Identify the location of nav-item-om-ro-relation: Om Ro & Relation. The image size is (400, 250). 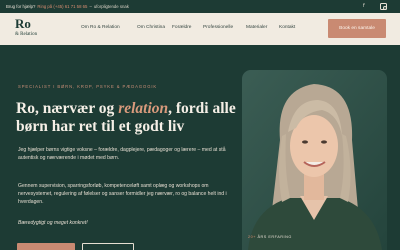
(100, 27).